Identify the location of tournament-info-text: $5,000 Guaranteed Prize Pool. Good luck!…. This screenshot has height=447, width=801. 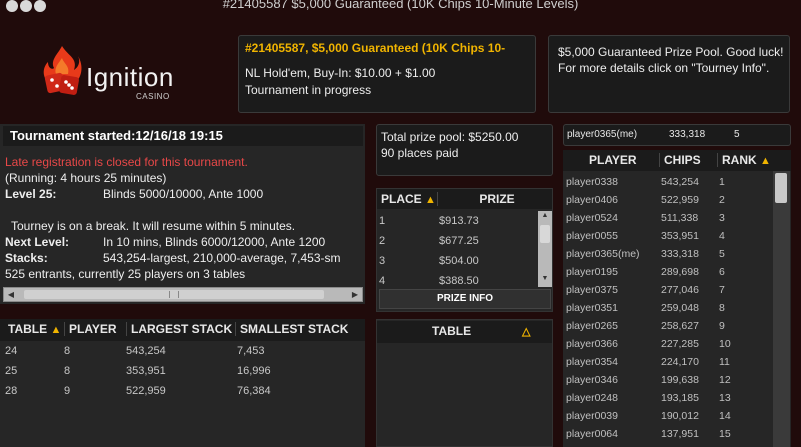
(671, 60).